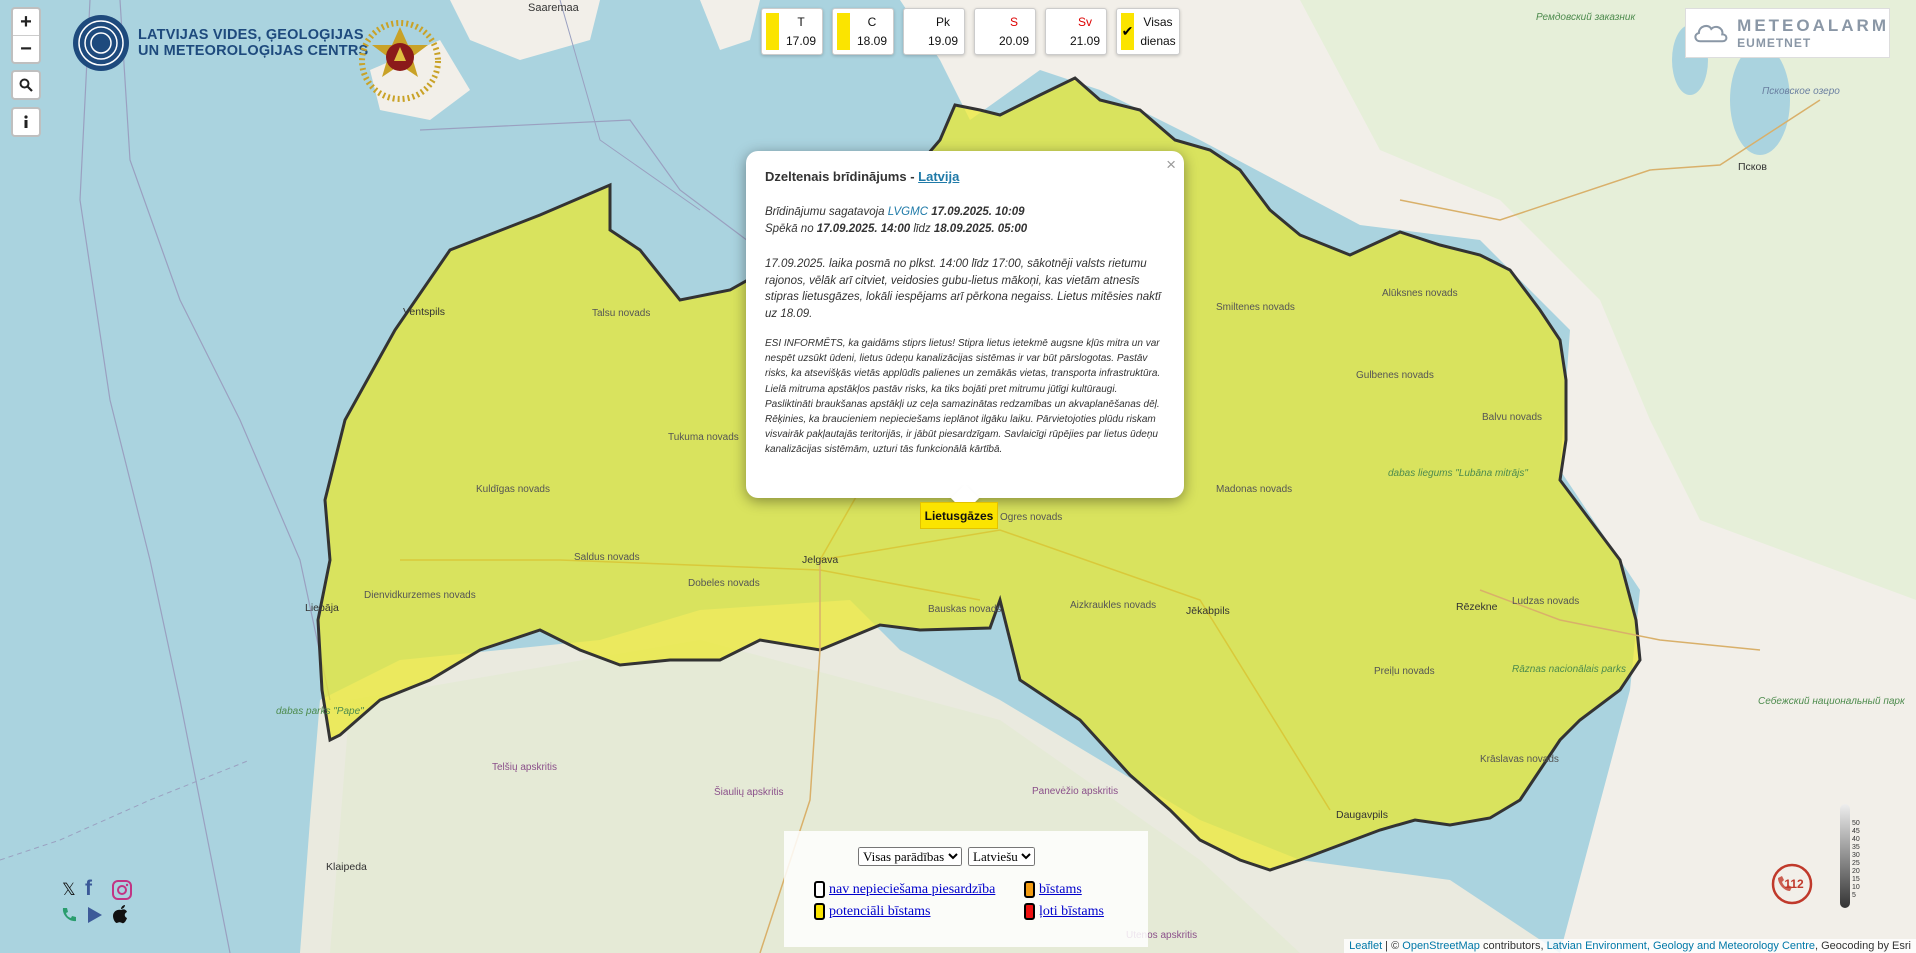  I want to click on map-label-dobeles: Dobeles novads, so click(724, 583).